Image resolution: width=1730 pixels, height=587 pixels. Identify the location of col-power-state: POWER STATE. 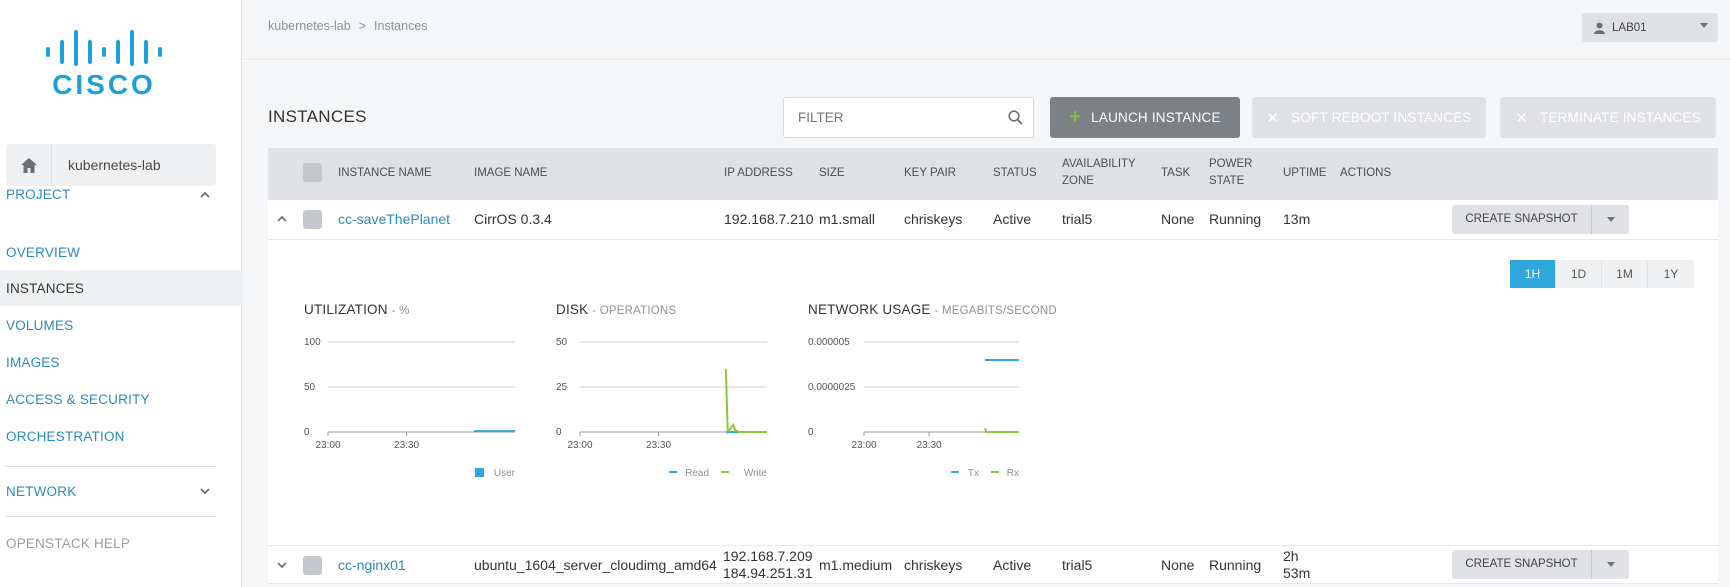
(1230, 173).